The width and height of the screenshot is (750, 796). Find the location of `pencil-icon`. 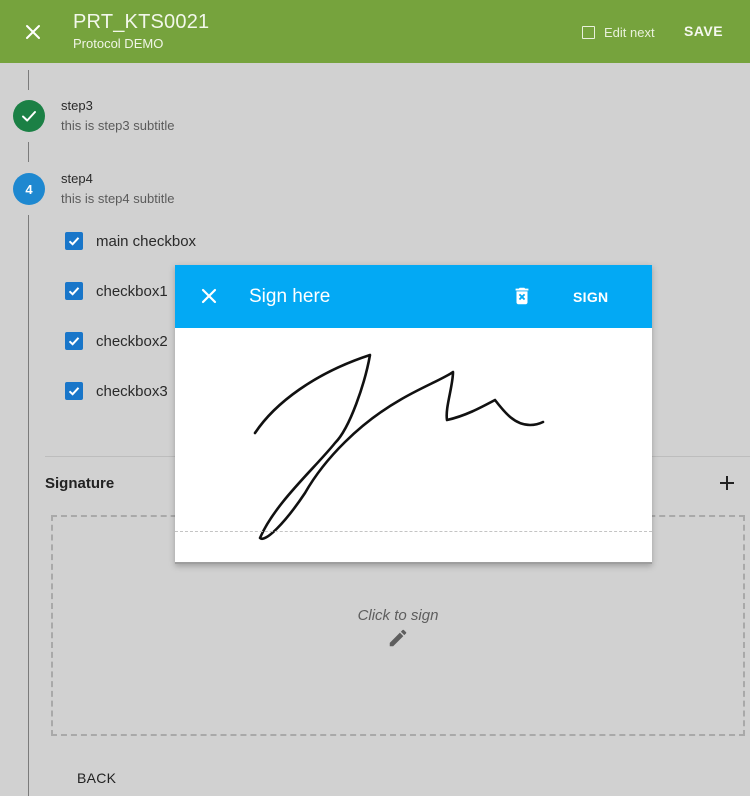

pencil-icon is located at coordinates (398, 638).